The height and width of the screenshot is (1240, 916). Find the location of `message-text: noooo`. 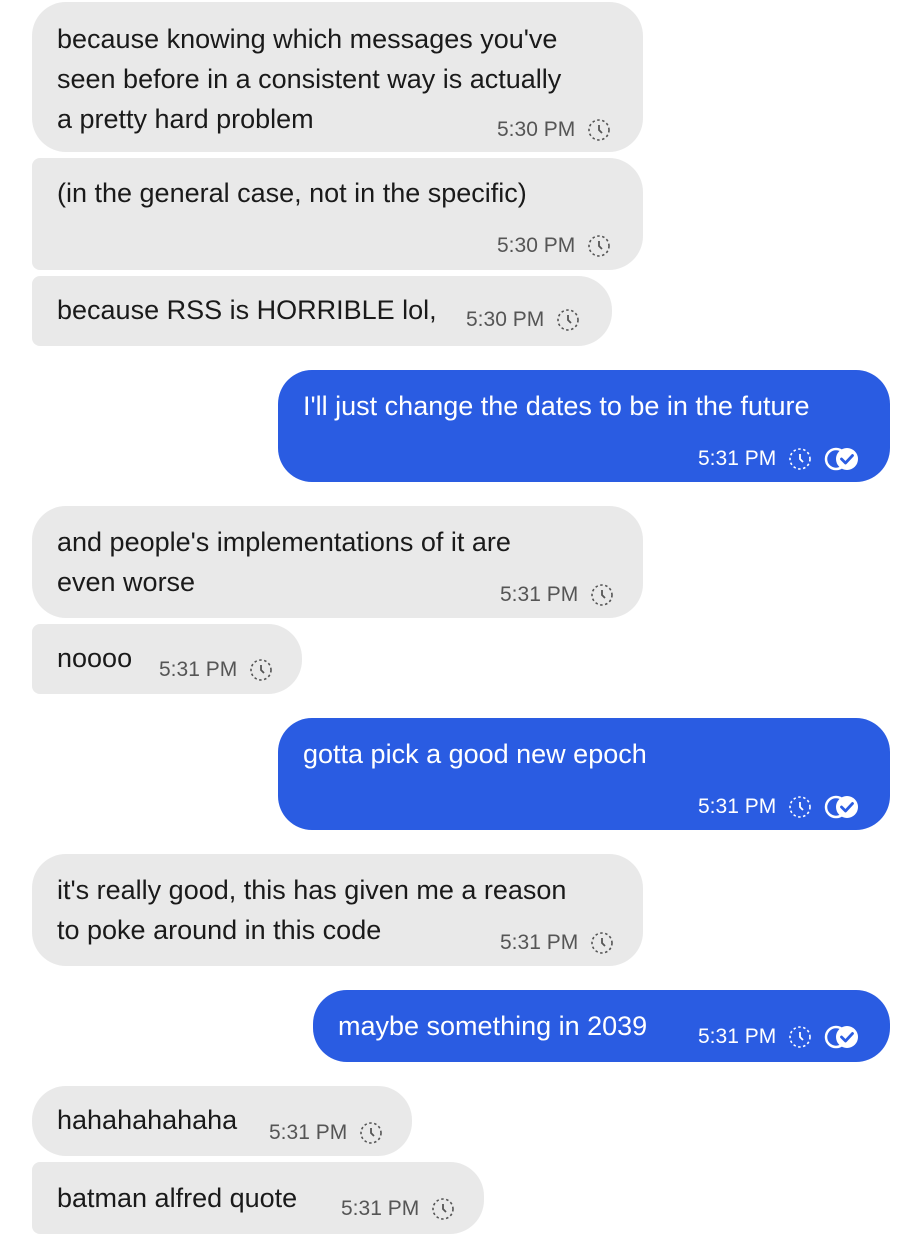

message-text: noooo is located at coordinates (95, 658).